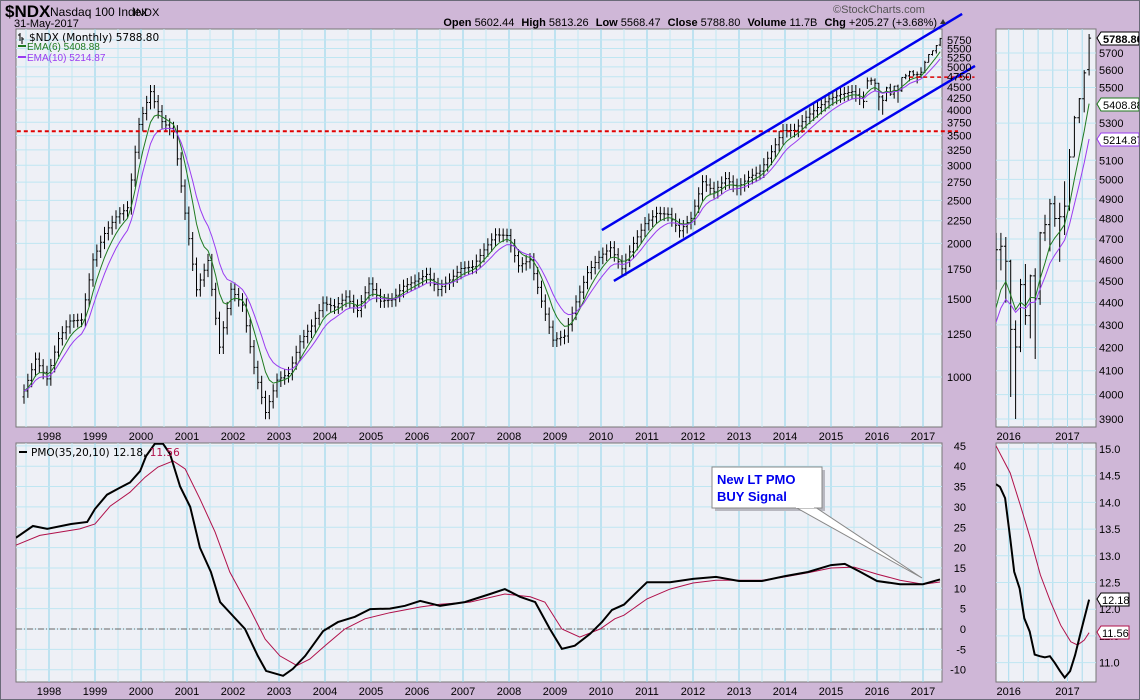  Describe the element at coordinates (960, 569) in the screenshot. I see `pmo-axis-label: 15` at that location.